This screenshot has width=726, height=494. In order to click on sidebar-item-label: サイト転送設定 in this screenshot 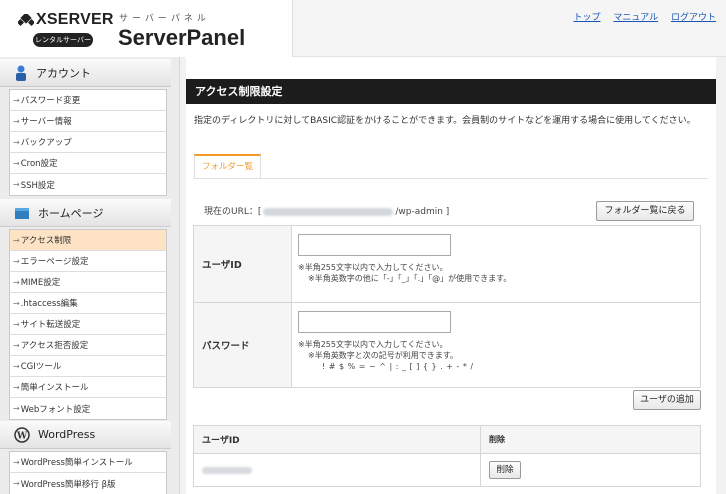, I will do `click(50, 325)`.